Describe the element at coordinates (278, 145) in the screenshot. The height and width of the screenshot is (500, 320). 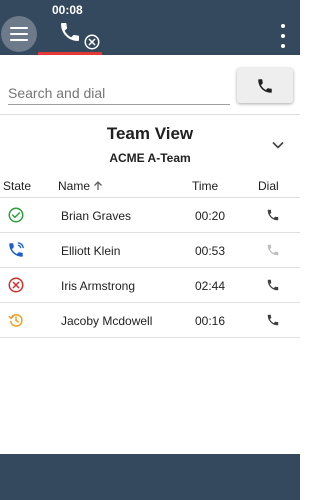
I see `chevron-down-icon` at that location.